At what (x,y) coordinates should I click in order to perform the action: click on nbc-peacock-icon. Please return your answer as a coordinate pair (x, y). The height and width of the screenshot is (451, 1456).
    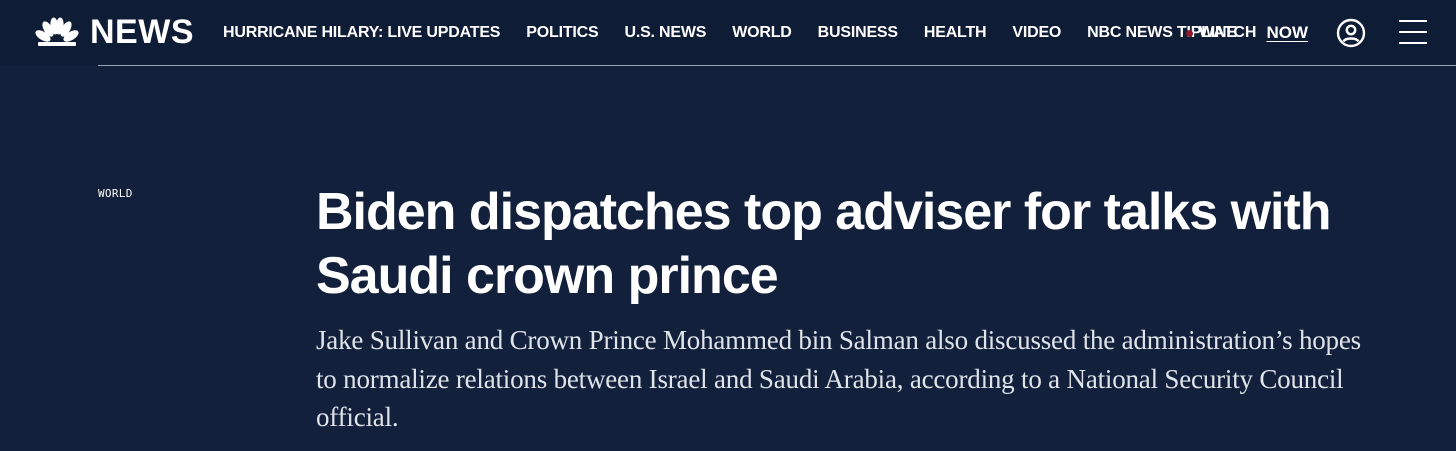
    Looking at the image, I should click on (57, 32).